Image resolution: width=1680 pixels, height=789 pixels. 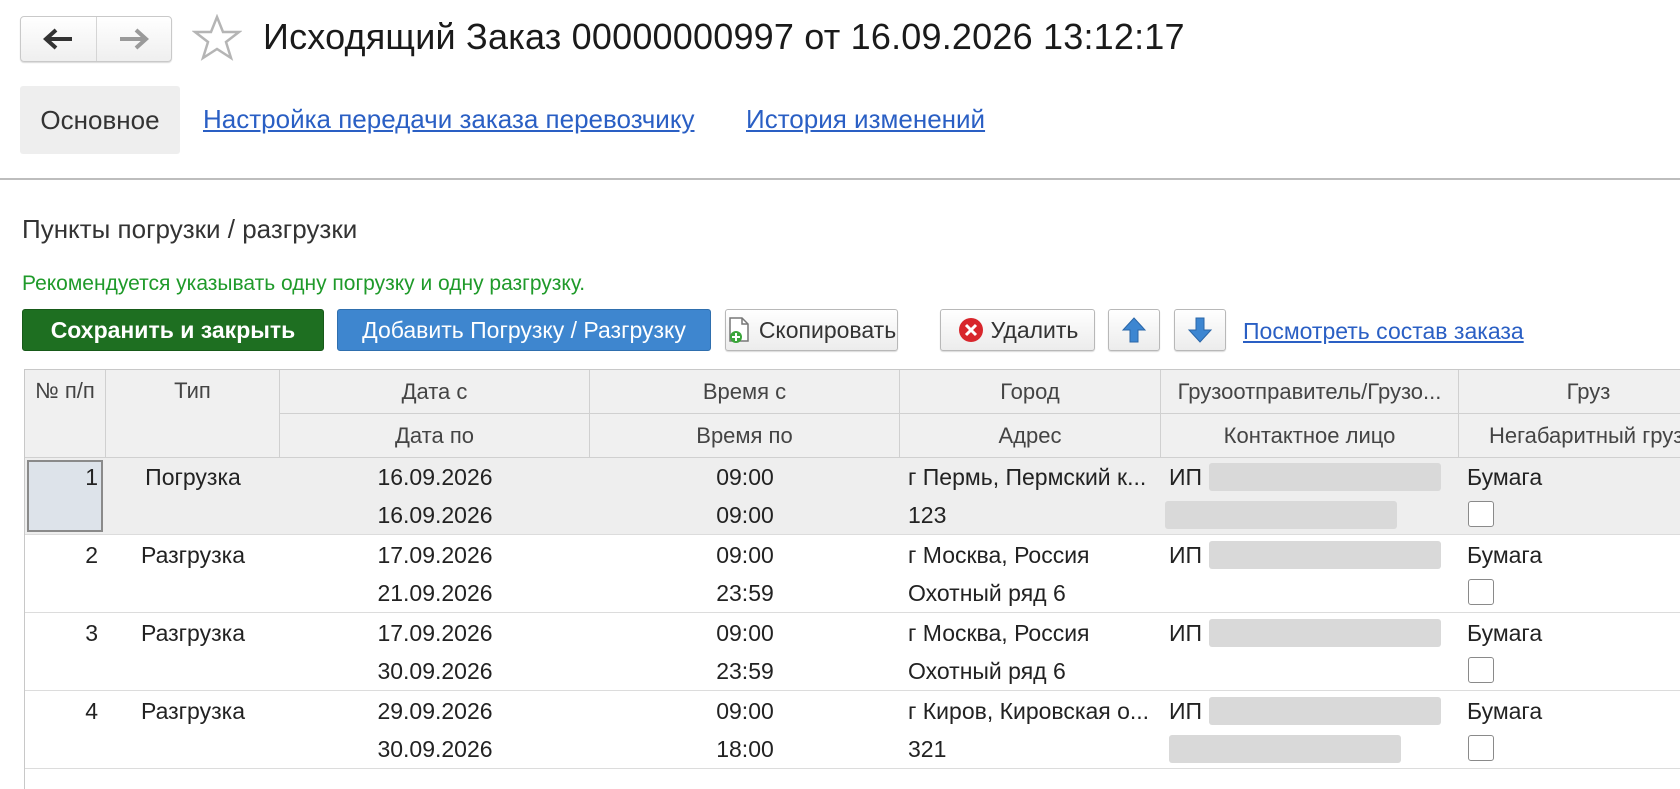 I want to click on col-header-time-from: Время с, so click(x=745, y=392).